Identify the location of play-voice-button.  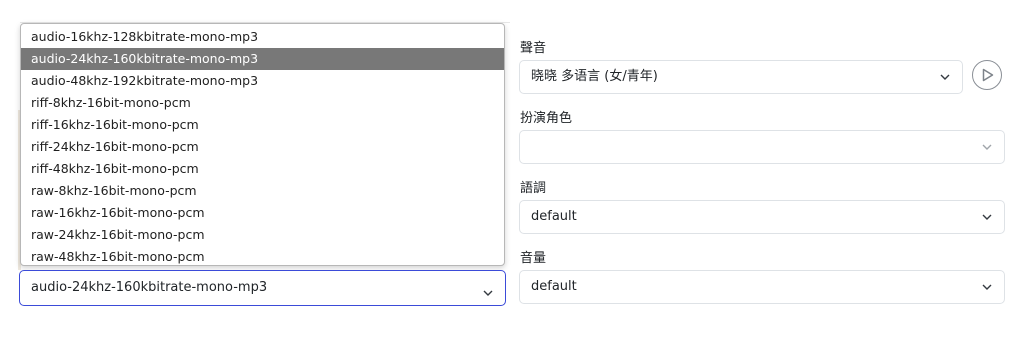
(987, 75).